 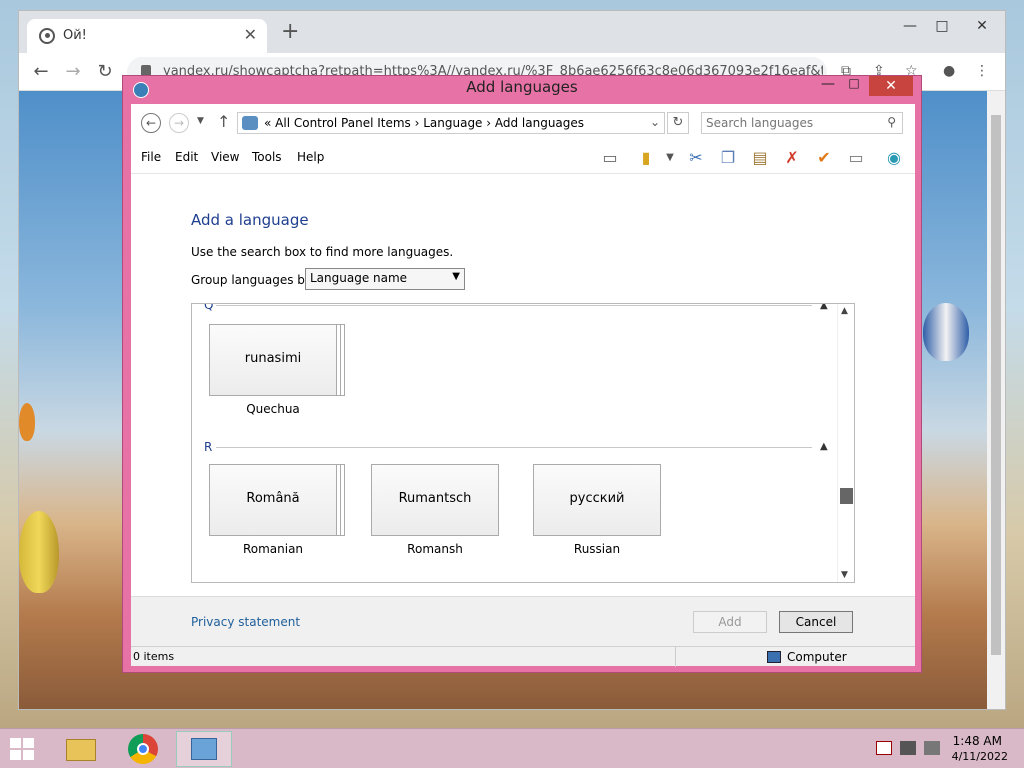 What do you see at coordinates (290, 32) in the screenshot?
I see `new-tab-button: +` at bounding box center [290, 32].